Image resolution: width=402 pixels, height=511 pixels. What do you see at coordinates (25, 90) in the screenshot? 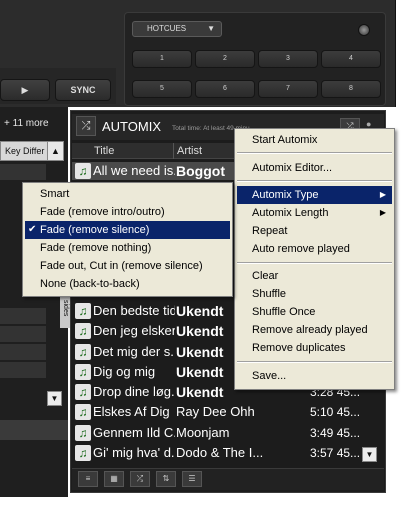
I see `play-button: ▶` at bounding box center [25, 90].